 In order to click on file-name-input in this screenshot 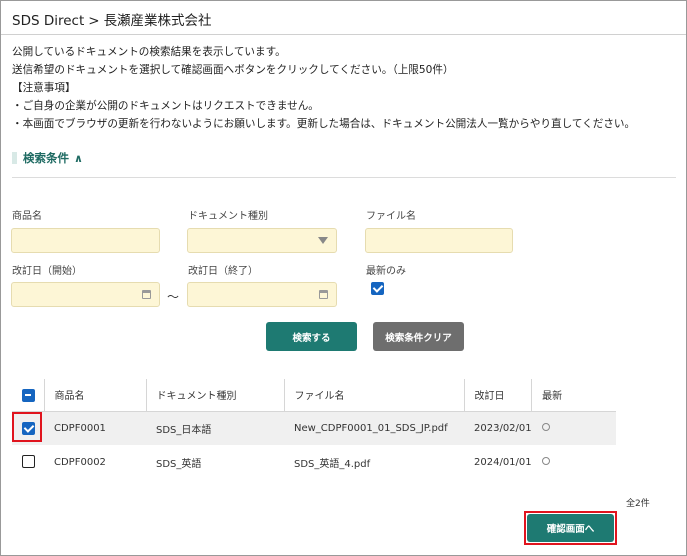, I will do `click(439, 240)`.